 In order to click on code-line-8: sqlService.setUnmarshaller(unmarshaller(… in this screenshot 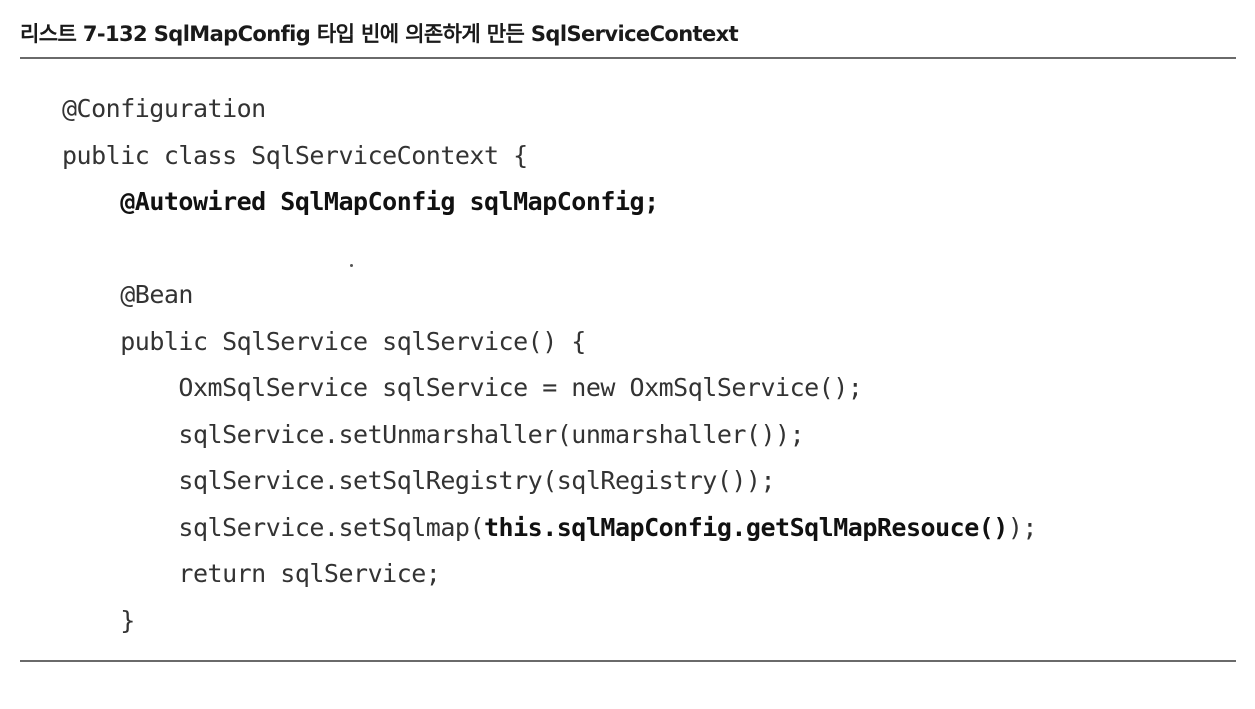, I will do `click(549, 435)`.